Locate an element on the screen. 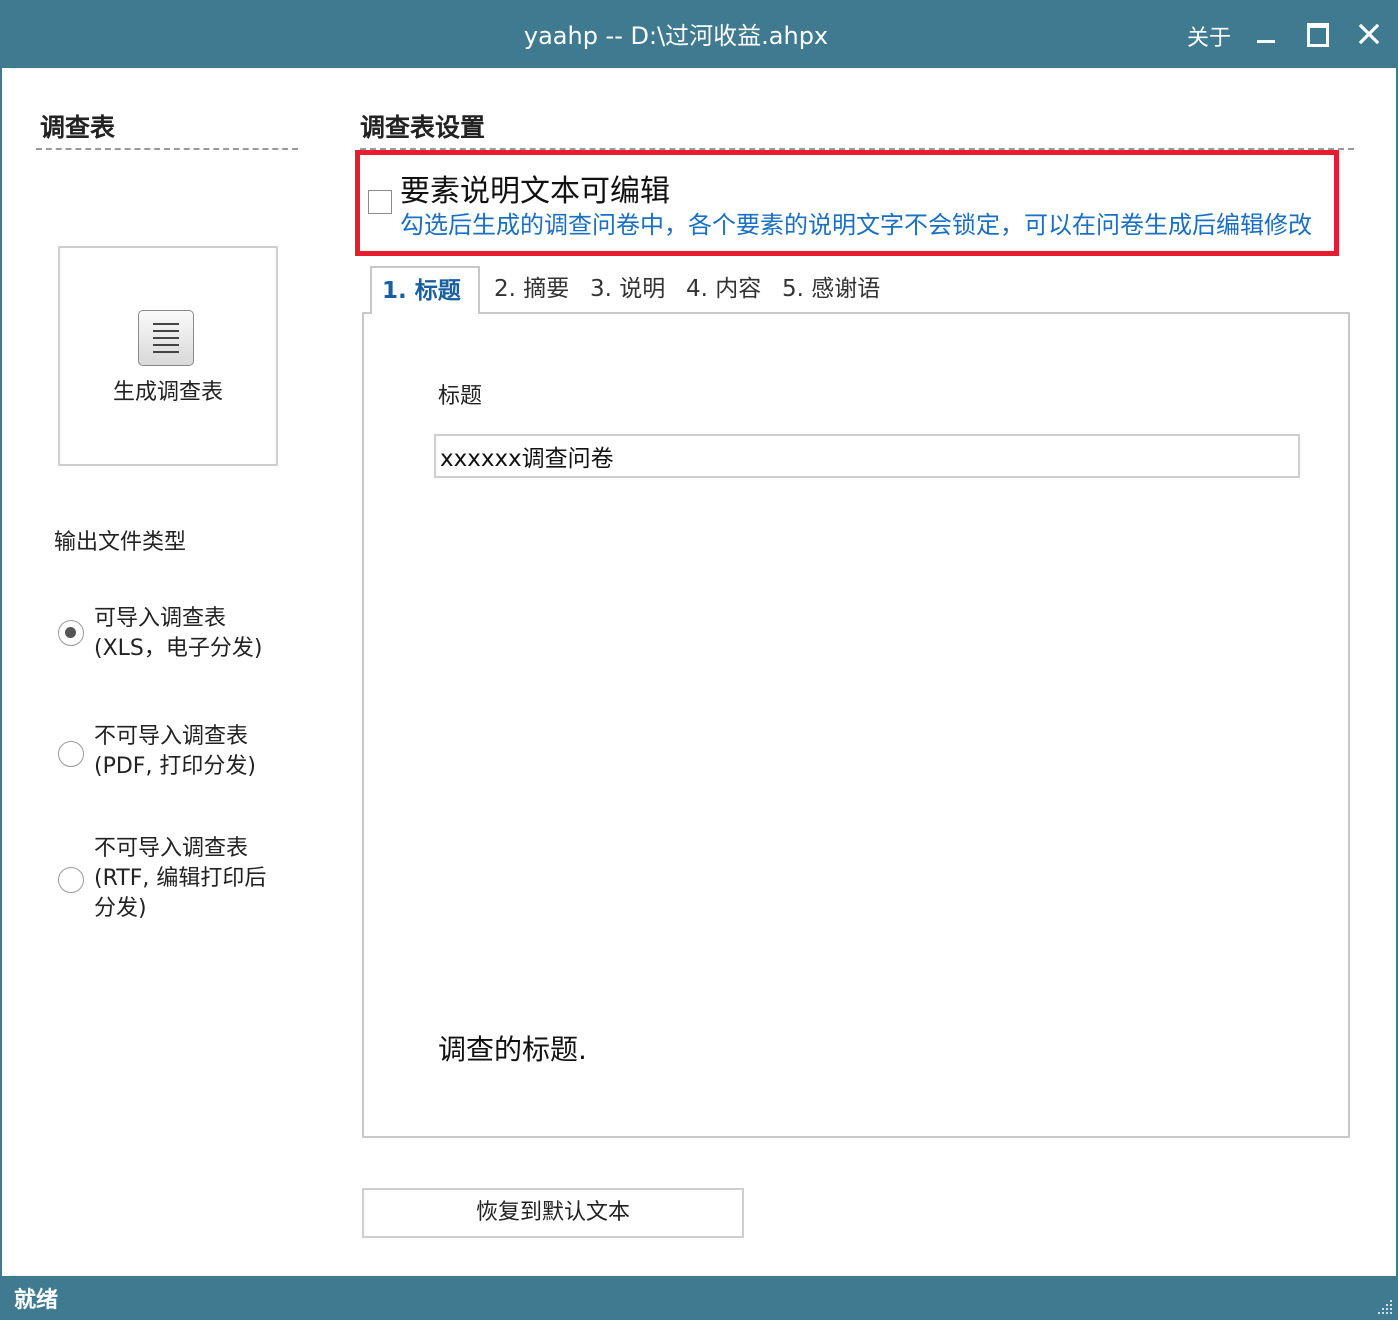 This screenshot has width=1398, height=1320. status-bar is located at coordinates (699, 1298).